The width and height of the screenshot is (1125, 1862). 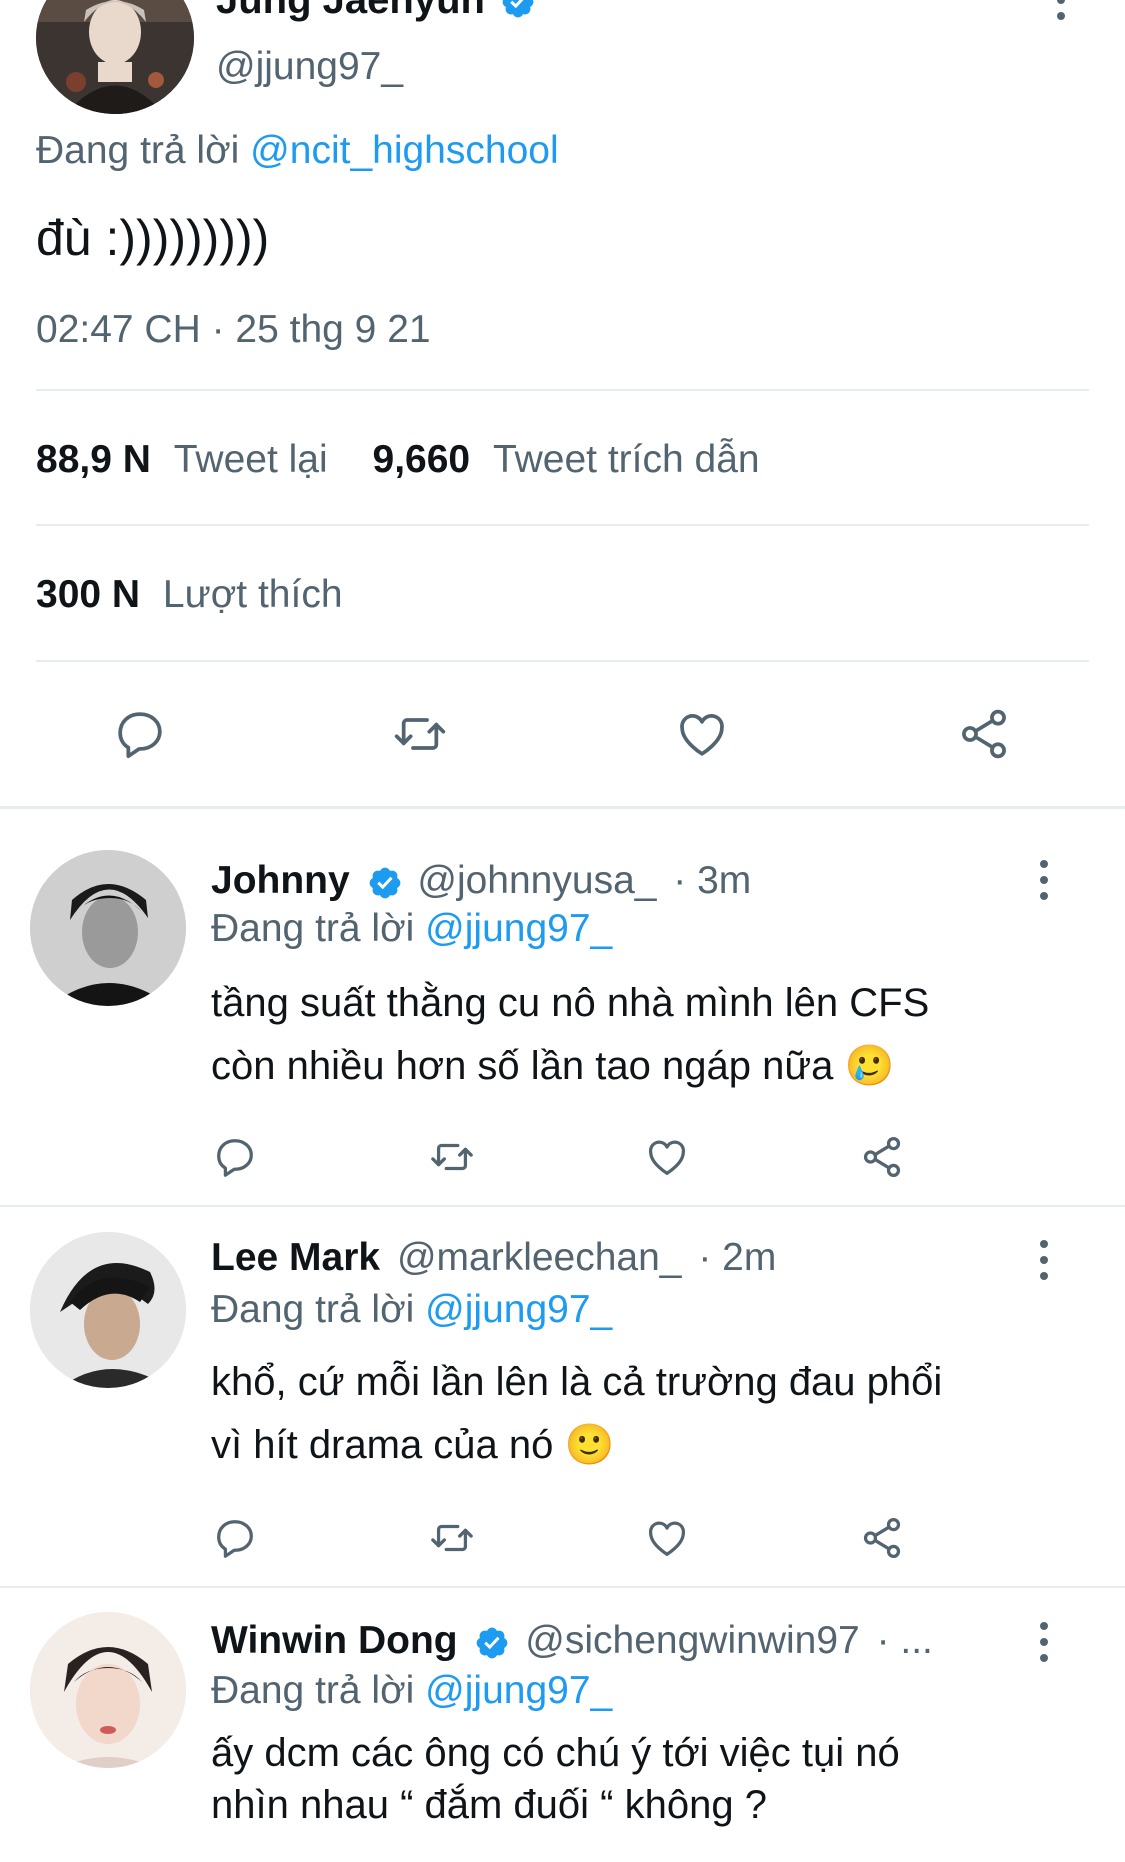 I want to click on reply-text-segment: còn nhiều hơn số lần tao ngáp nữa, so click(x=522, y=1066).